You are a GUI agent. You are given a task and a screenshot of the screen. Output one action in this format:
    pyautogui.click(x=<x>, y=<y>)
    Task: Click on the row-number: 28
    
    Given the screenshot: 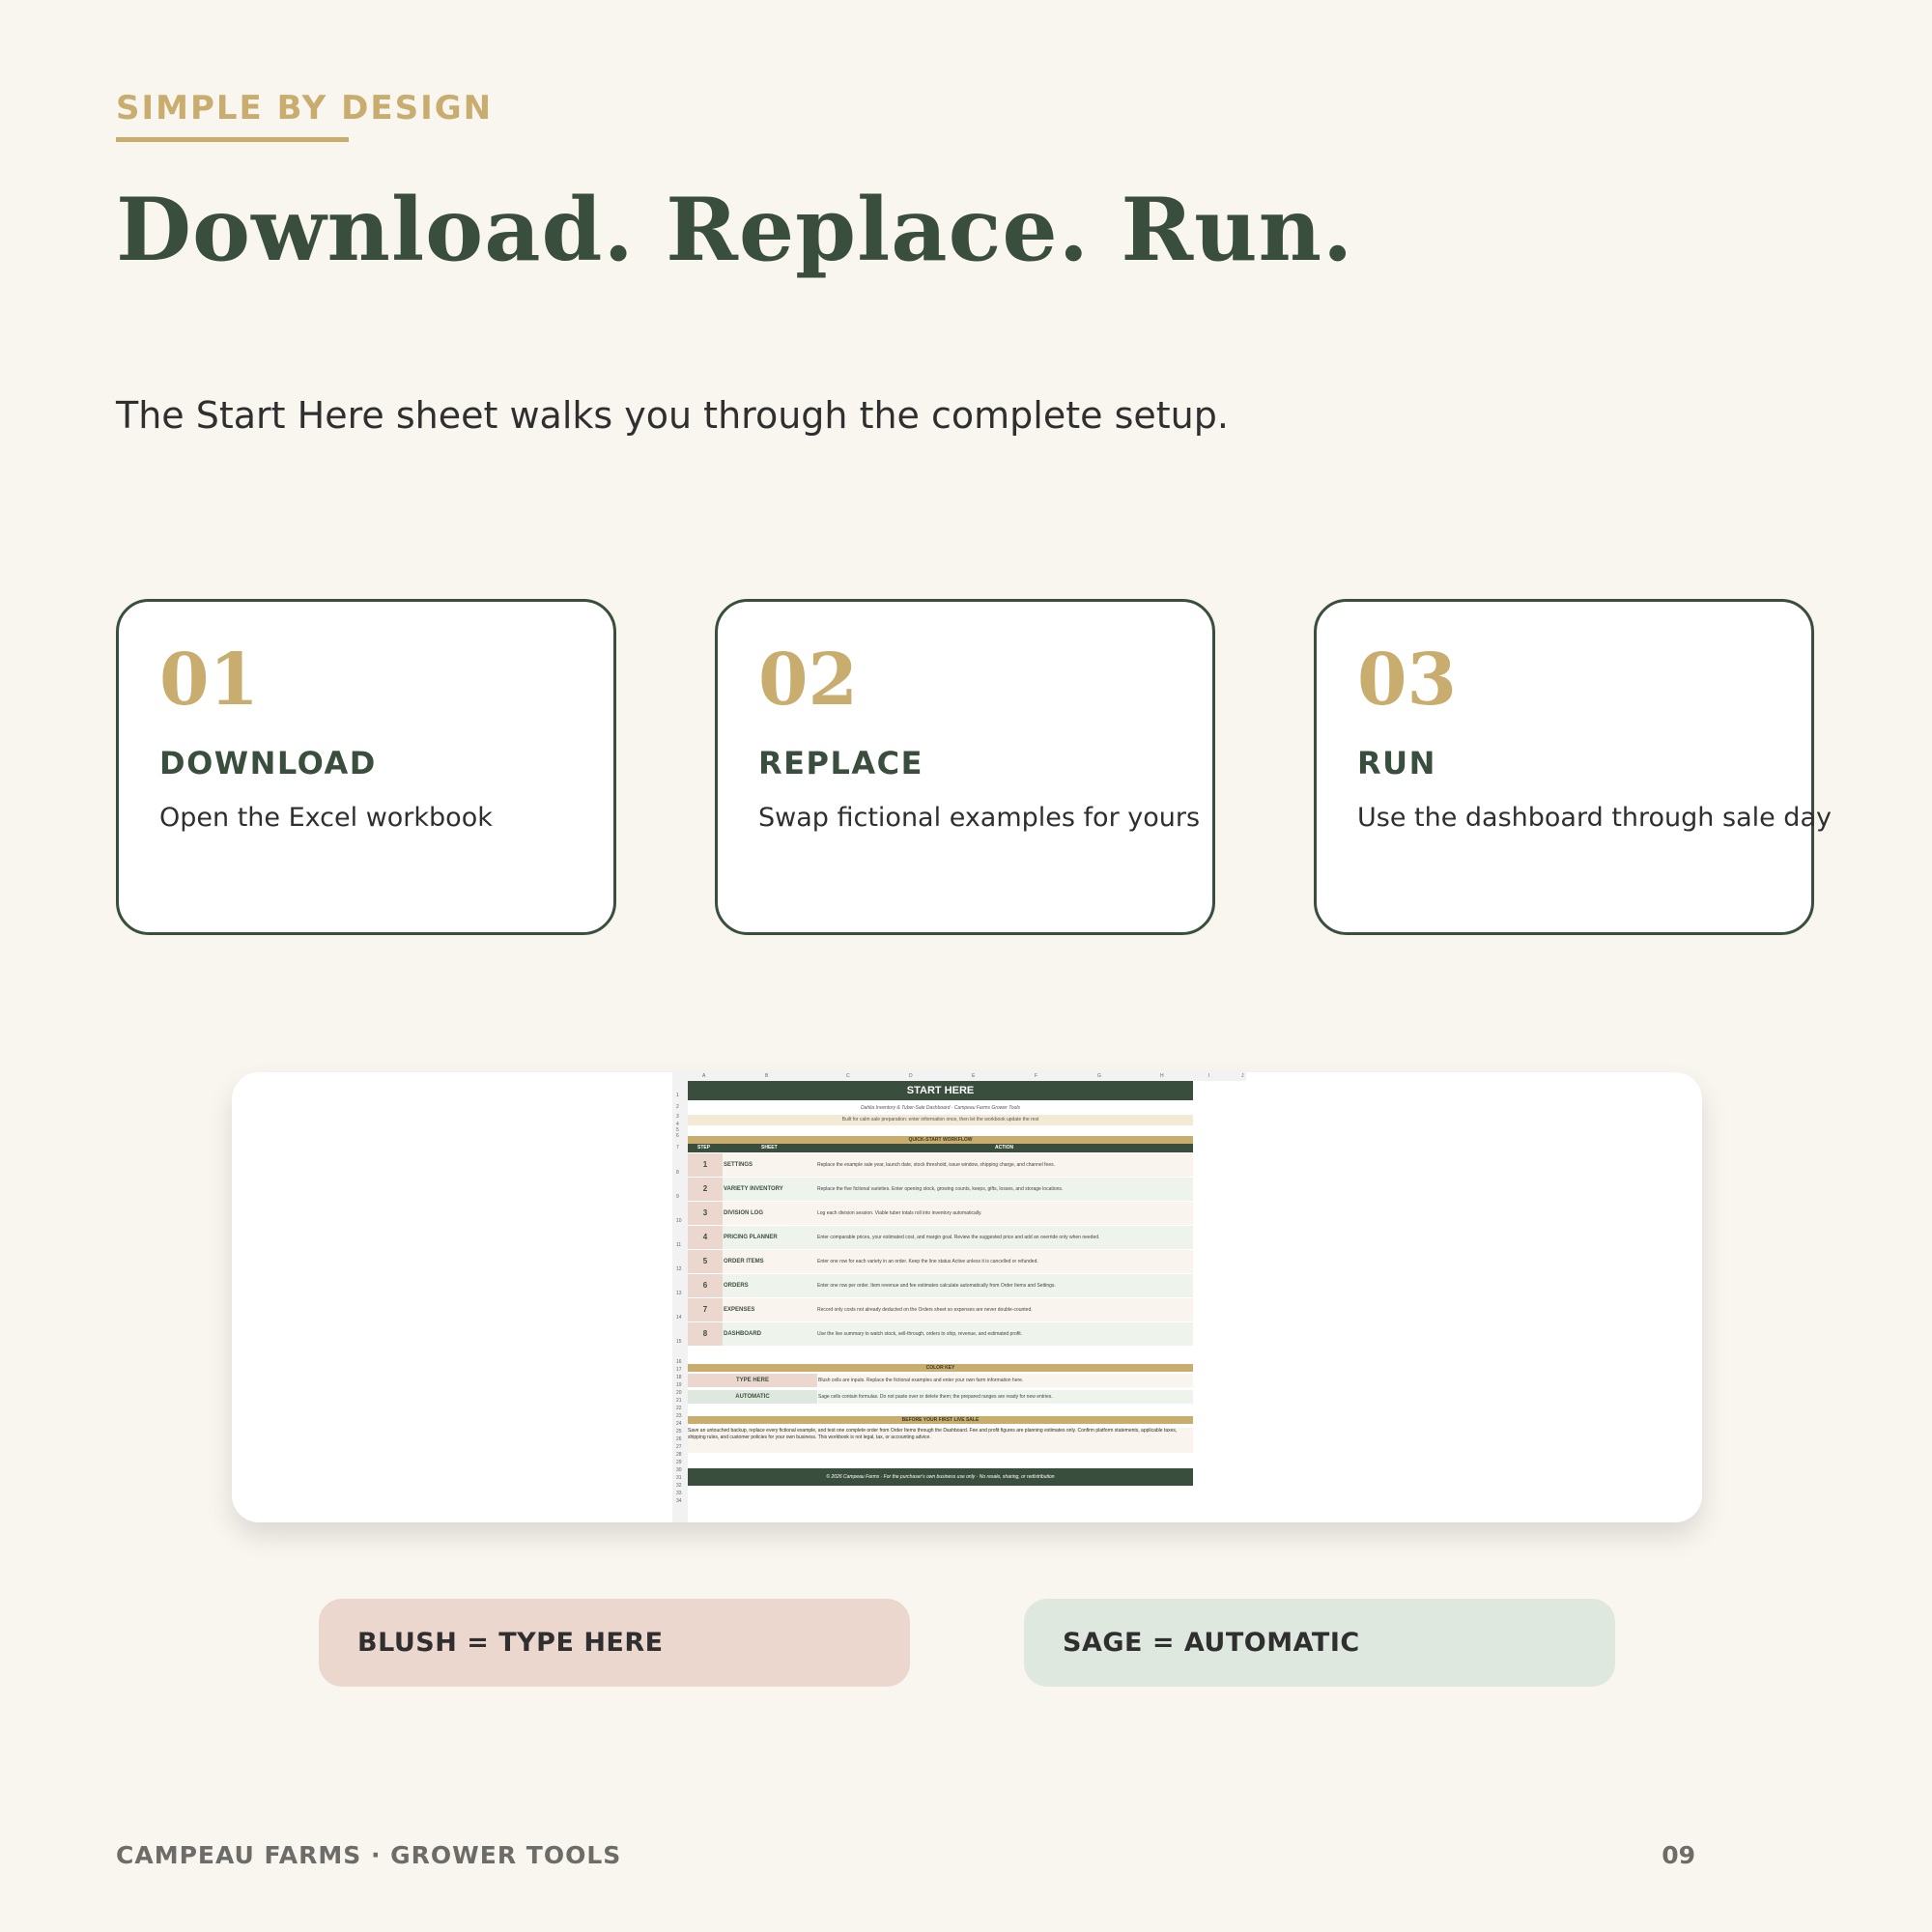 What is the action you would take?
    pyautogui.click(x=679, y=1455)
    